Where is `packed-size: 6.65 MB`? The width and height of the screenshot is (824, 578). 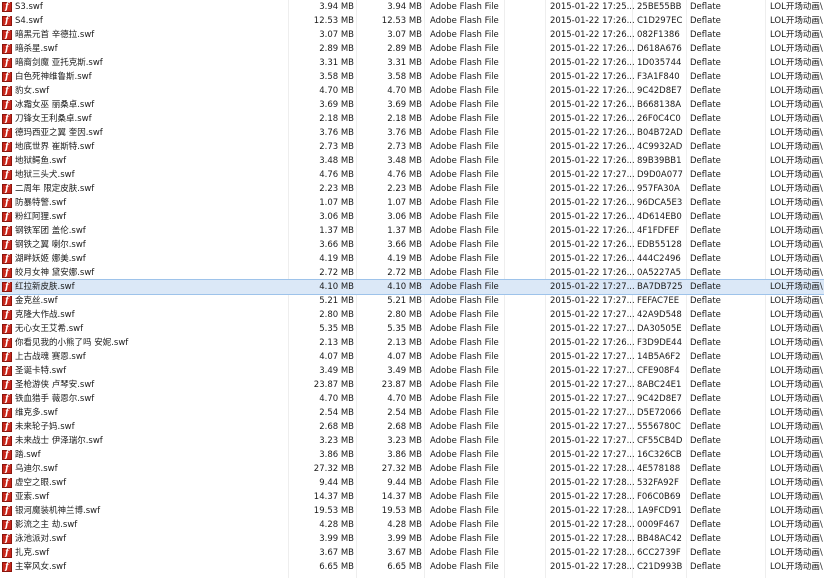
packed-size: 6.65 MB is located at coordinates (404, 567).